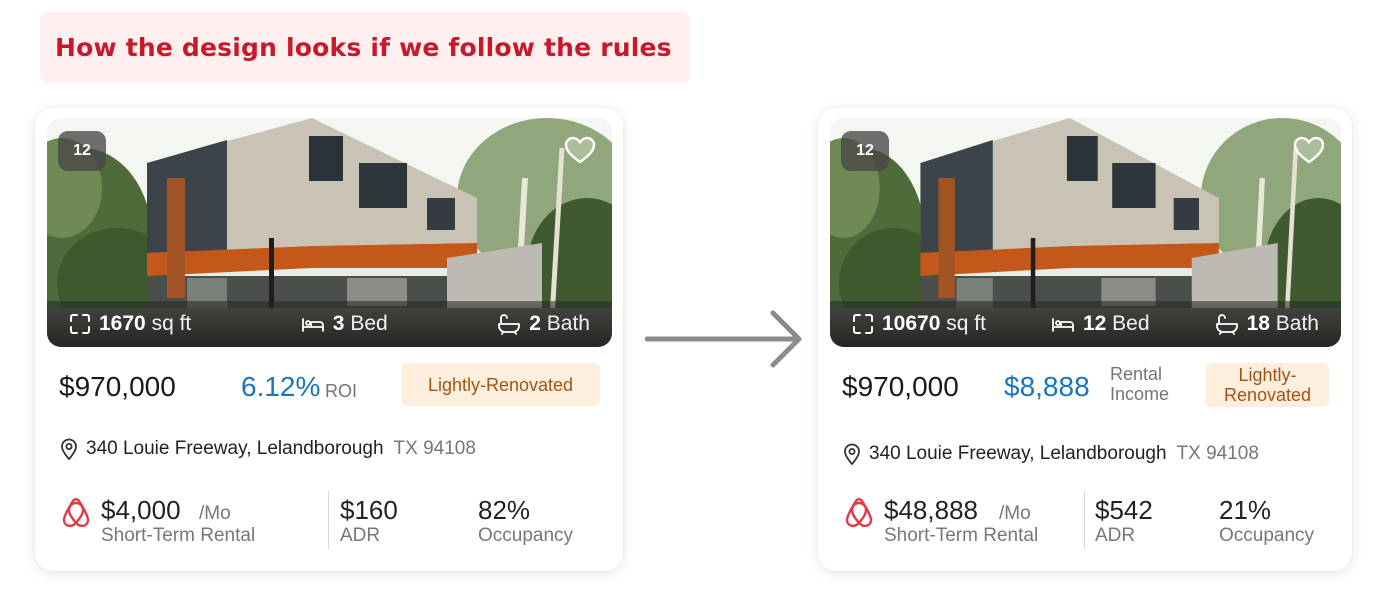 This screenshot has height=600, width=1398. Describe the element at coordinates (122, 323) in the screenshot. I see `sqft-value: 1670` at that location.